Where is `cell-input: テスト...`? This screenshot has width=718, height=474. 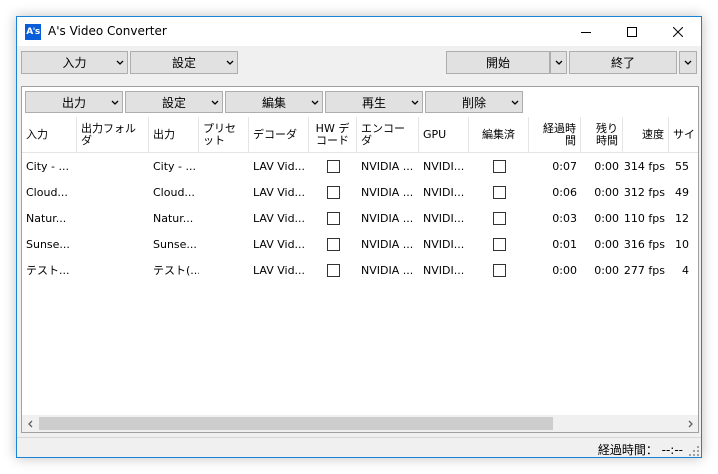
cell-input: テスト... is located at coordinates (48, 270).